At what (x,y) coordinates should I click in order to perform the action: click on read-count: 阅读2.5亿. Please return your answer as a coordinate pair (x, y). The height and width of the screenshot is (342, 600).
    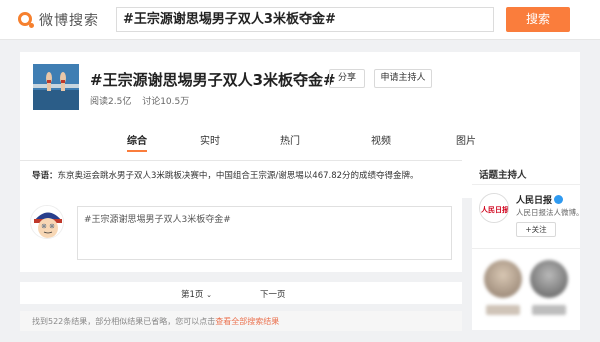
    Looking at the image, I should click on (111, 102).